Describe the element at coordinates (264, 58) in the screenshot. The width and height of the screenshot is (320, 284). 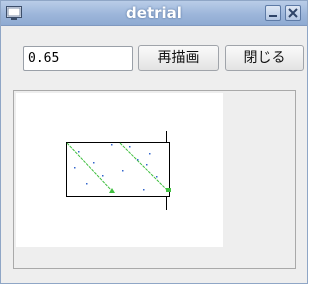
I see `close-button: 閉じる` at that location.